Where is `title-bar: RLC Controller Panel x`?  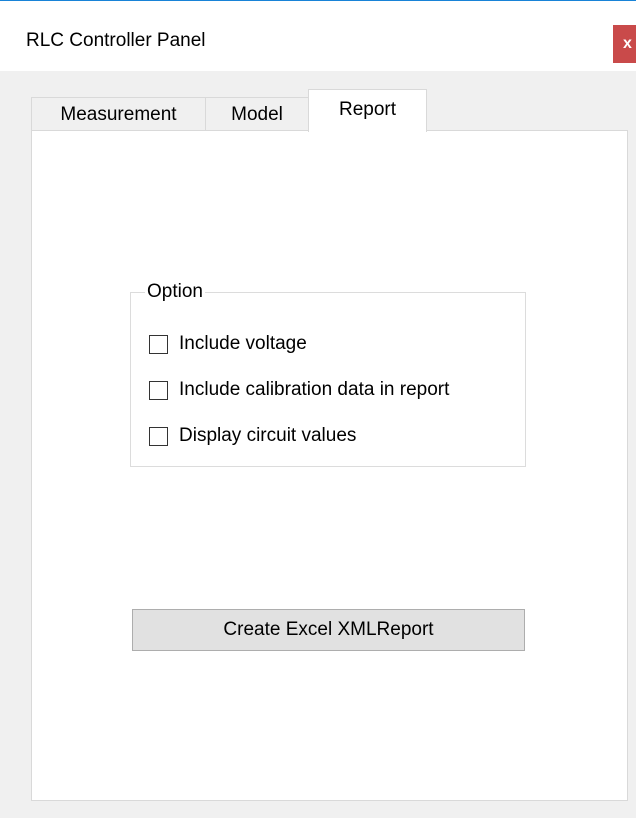
title-bar: RLC Controller Panel x is located at coordinates (318, 36).